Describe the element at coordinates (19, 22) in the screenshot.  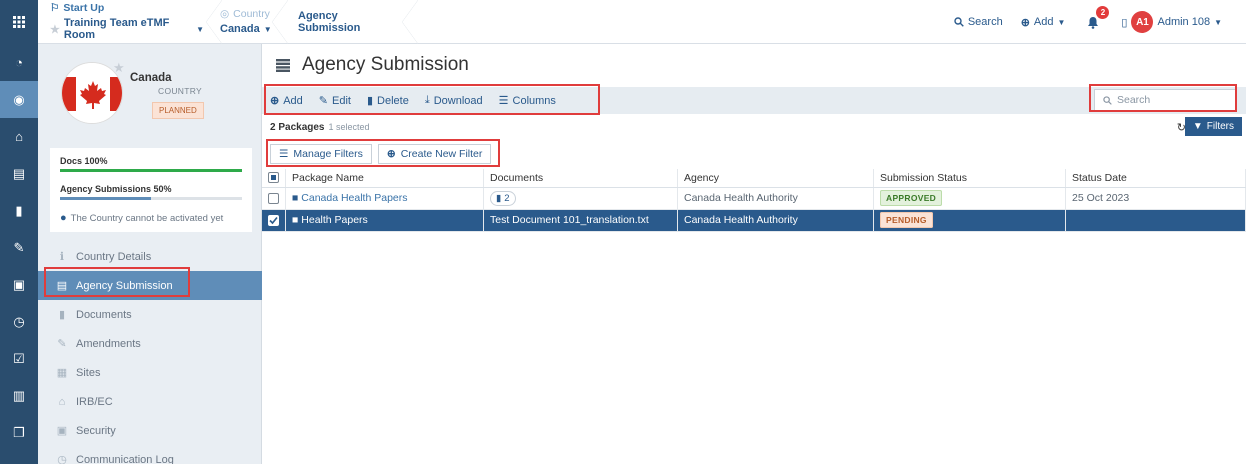
I see `app-grid-button` at that location.